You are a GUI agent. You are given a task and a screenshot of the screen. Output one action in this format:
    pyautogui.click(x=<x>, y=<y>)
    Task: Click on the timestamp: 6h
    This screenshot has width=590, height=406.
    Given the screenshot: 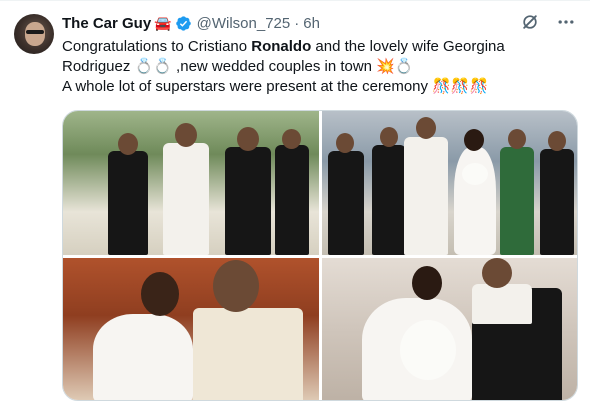 What is the action you would take?
    pyautogui.click(x=311, y=23)
    